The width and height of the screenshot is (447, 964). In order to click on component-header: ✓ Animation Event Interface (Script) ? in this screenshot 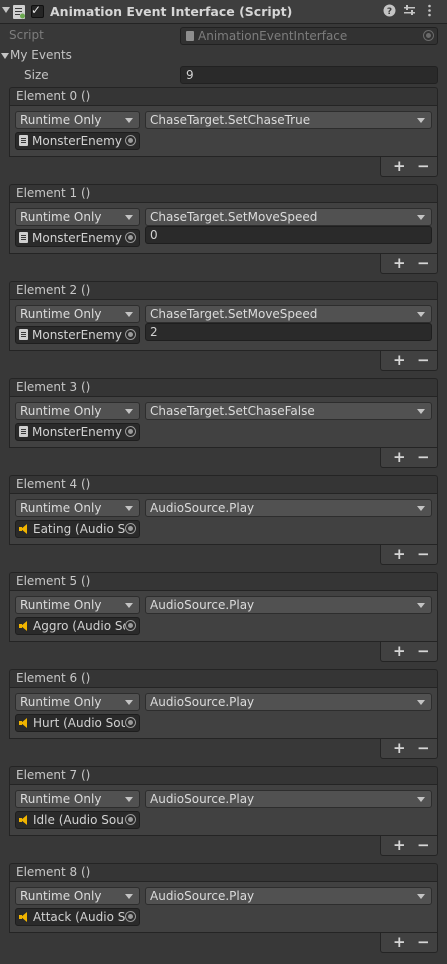, I will do `click(223, 12)`.